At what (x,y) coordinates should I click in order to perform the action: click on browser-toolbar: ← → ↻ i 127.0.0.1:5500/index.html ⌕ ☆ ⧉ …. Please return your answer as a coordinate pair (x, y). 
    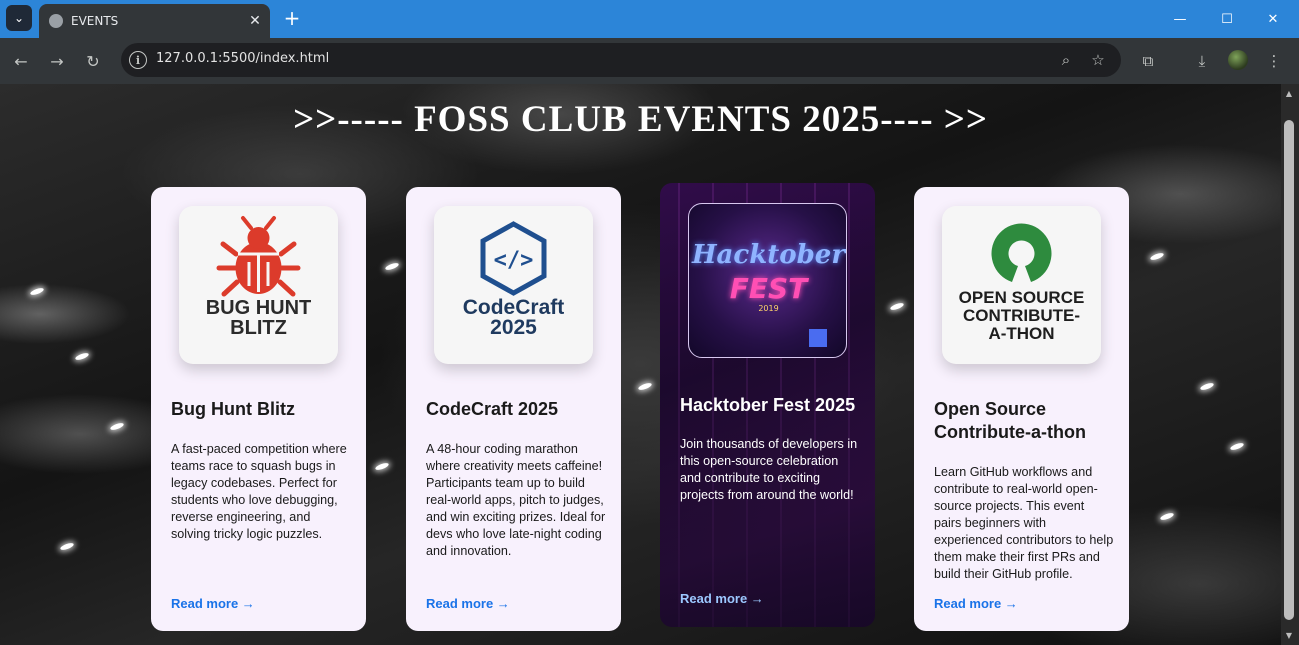
    Looking at the image, I should click on (649, 61).